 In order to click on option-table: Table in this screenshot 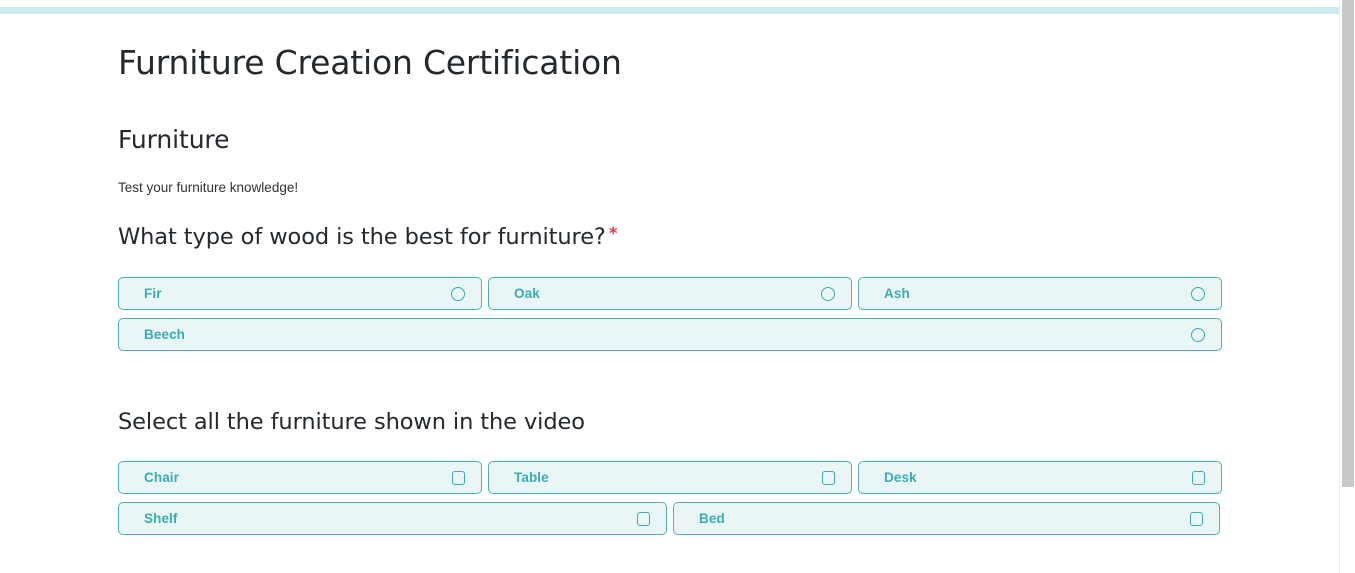, I will do `click(670, 478)`.